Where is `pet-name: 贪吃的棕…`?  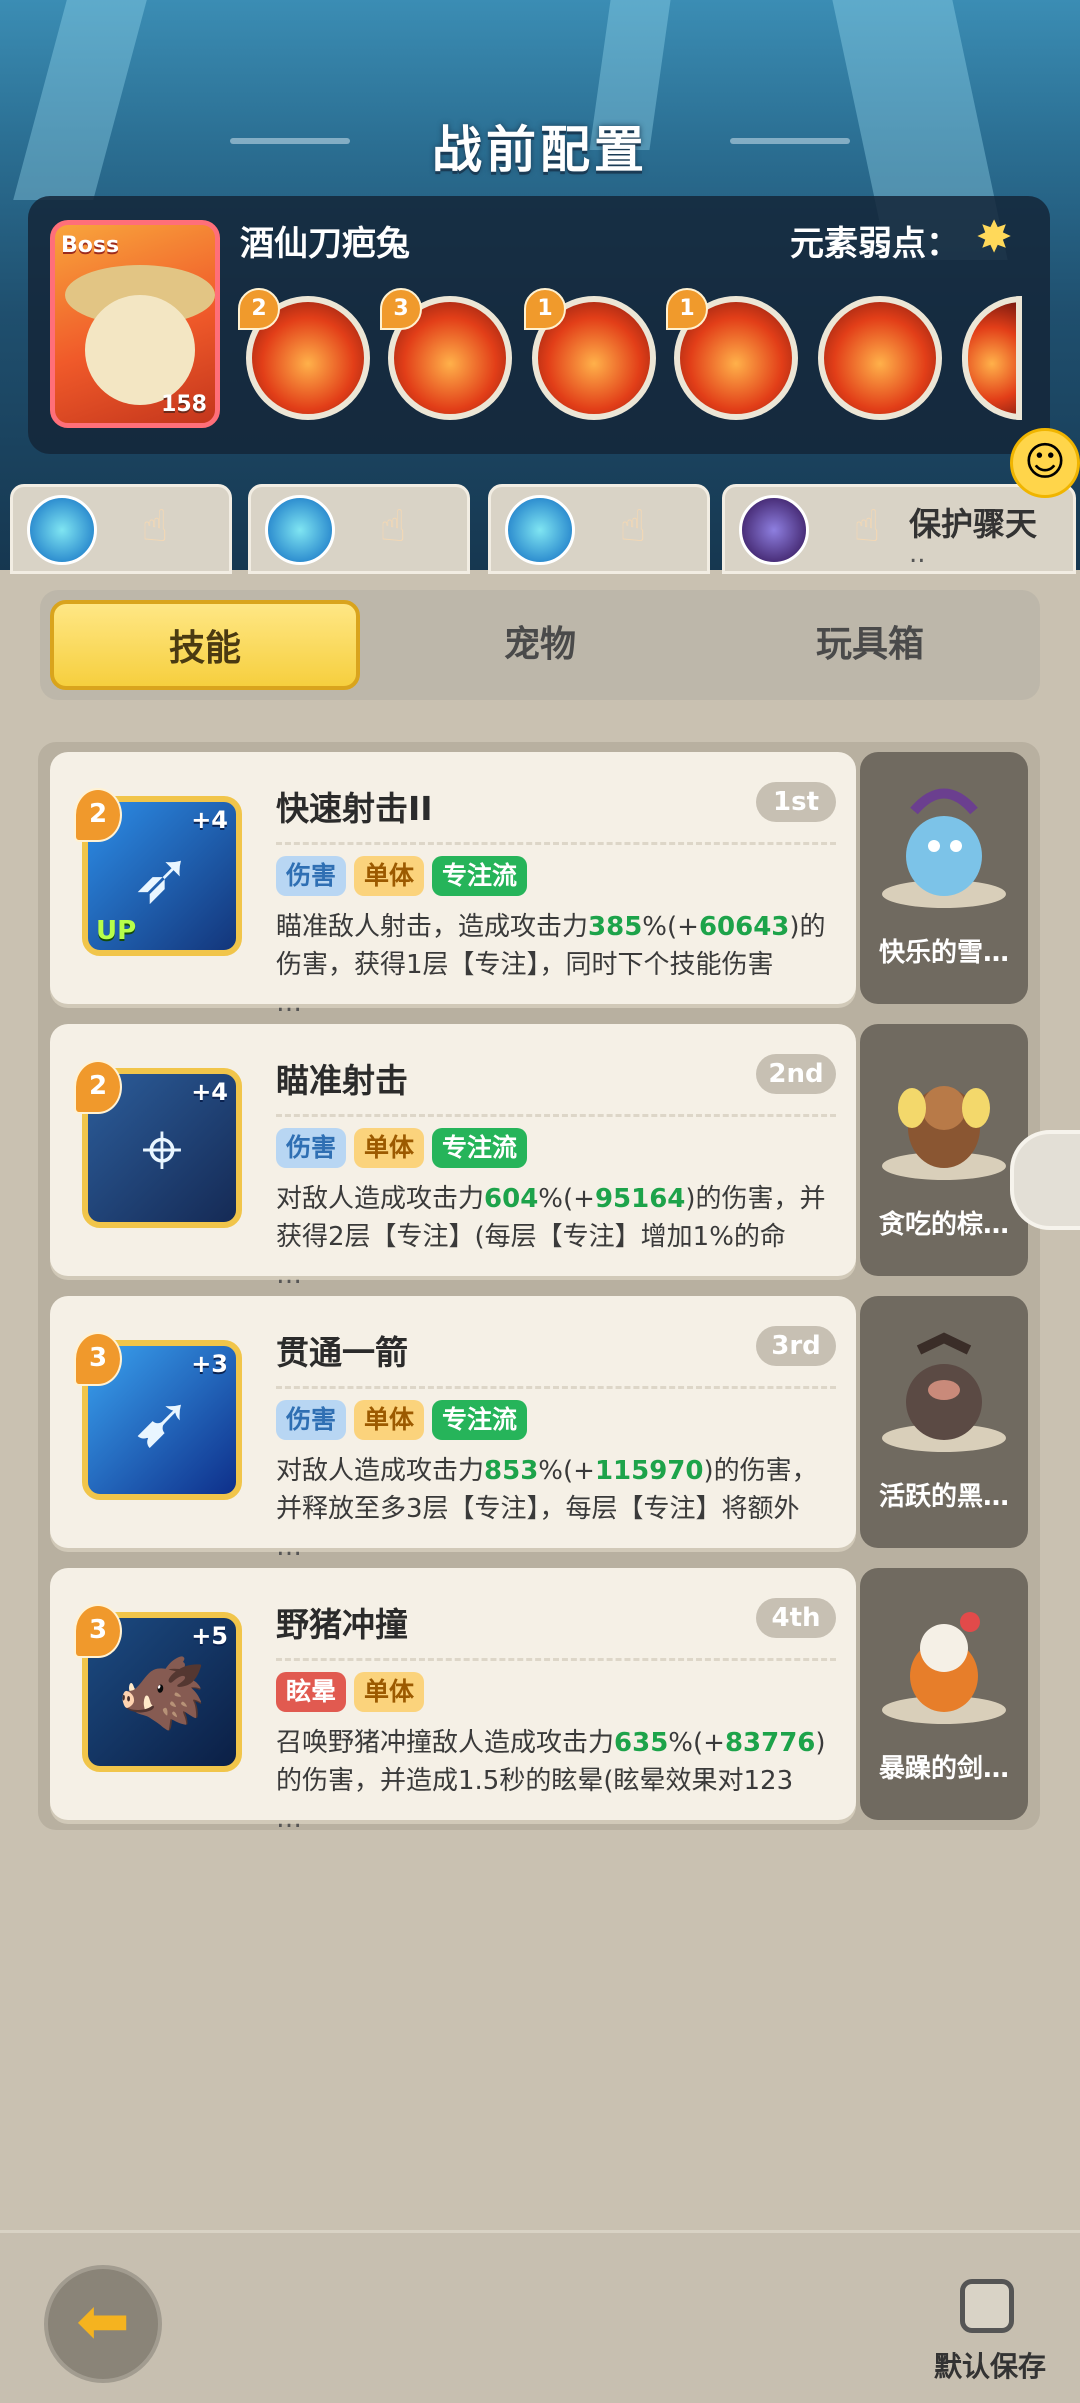
pet-name: 贪吃的棕… is located at coordinates (943, 1225).